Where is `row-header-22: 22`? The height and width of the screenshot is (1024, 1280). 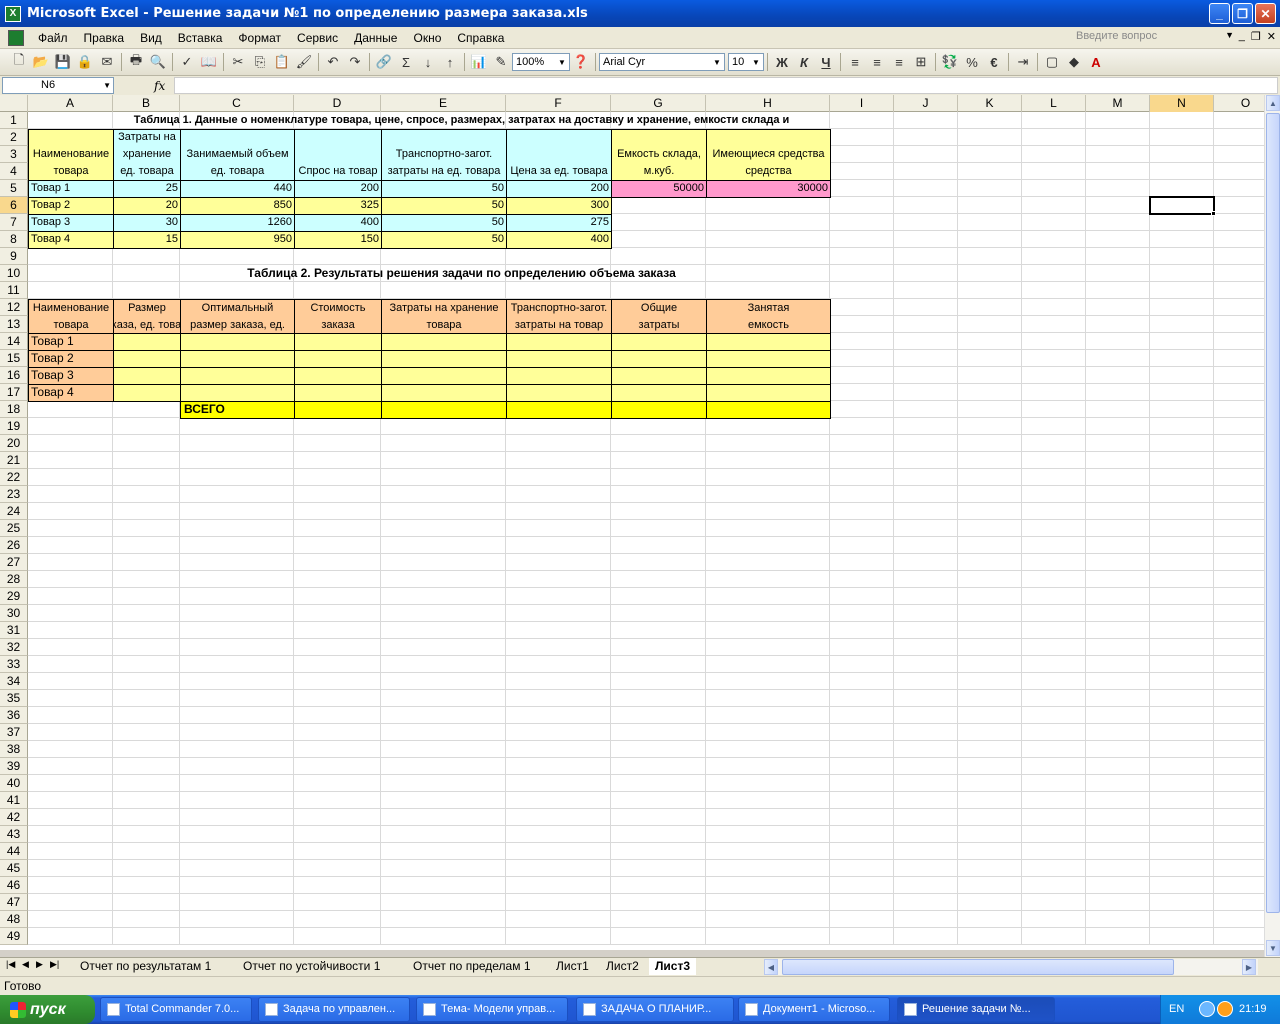 row-header-22: 22 is located at coordinates (14, 477).